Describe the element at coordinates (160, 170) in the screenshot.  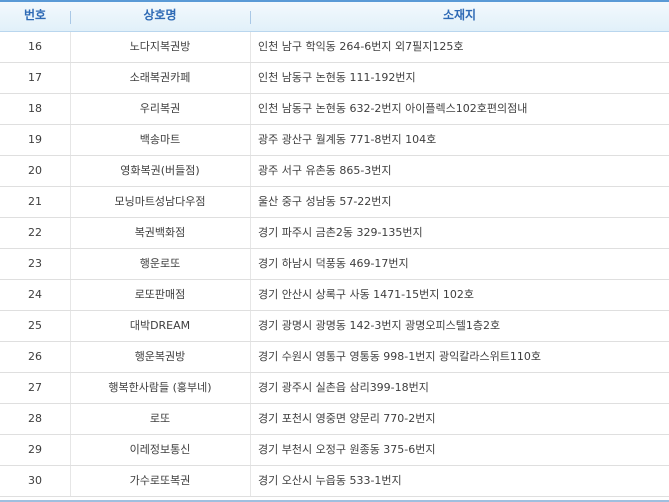
I see `row-store-name: 영화복권(버들점)` at that location.